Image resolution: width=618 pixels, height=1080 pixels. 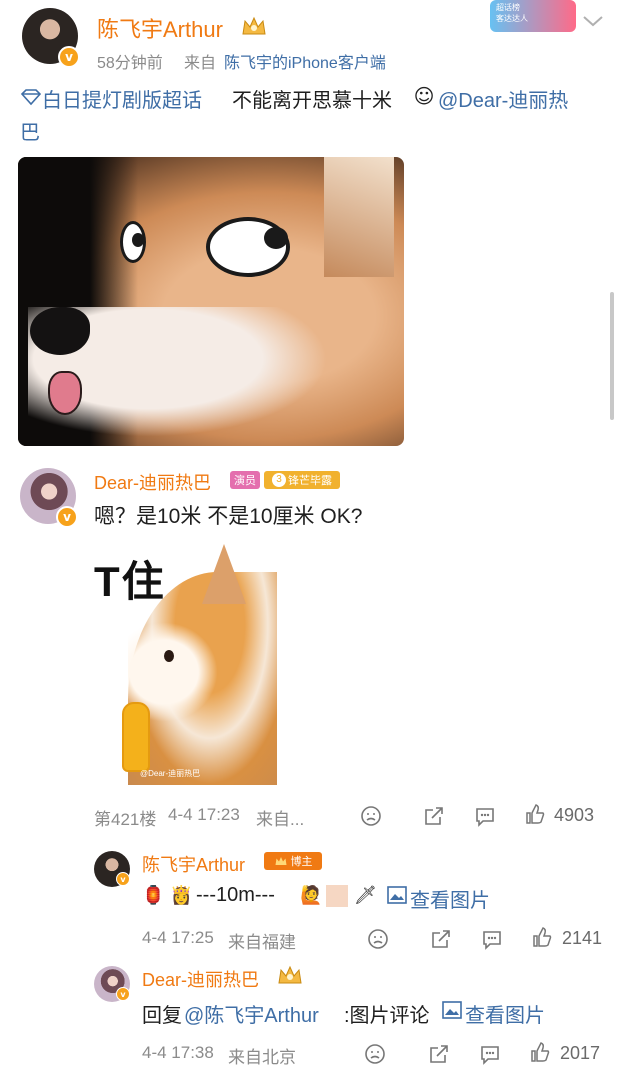 I want to click on fox-tongue, so click(x=65, y=393).